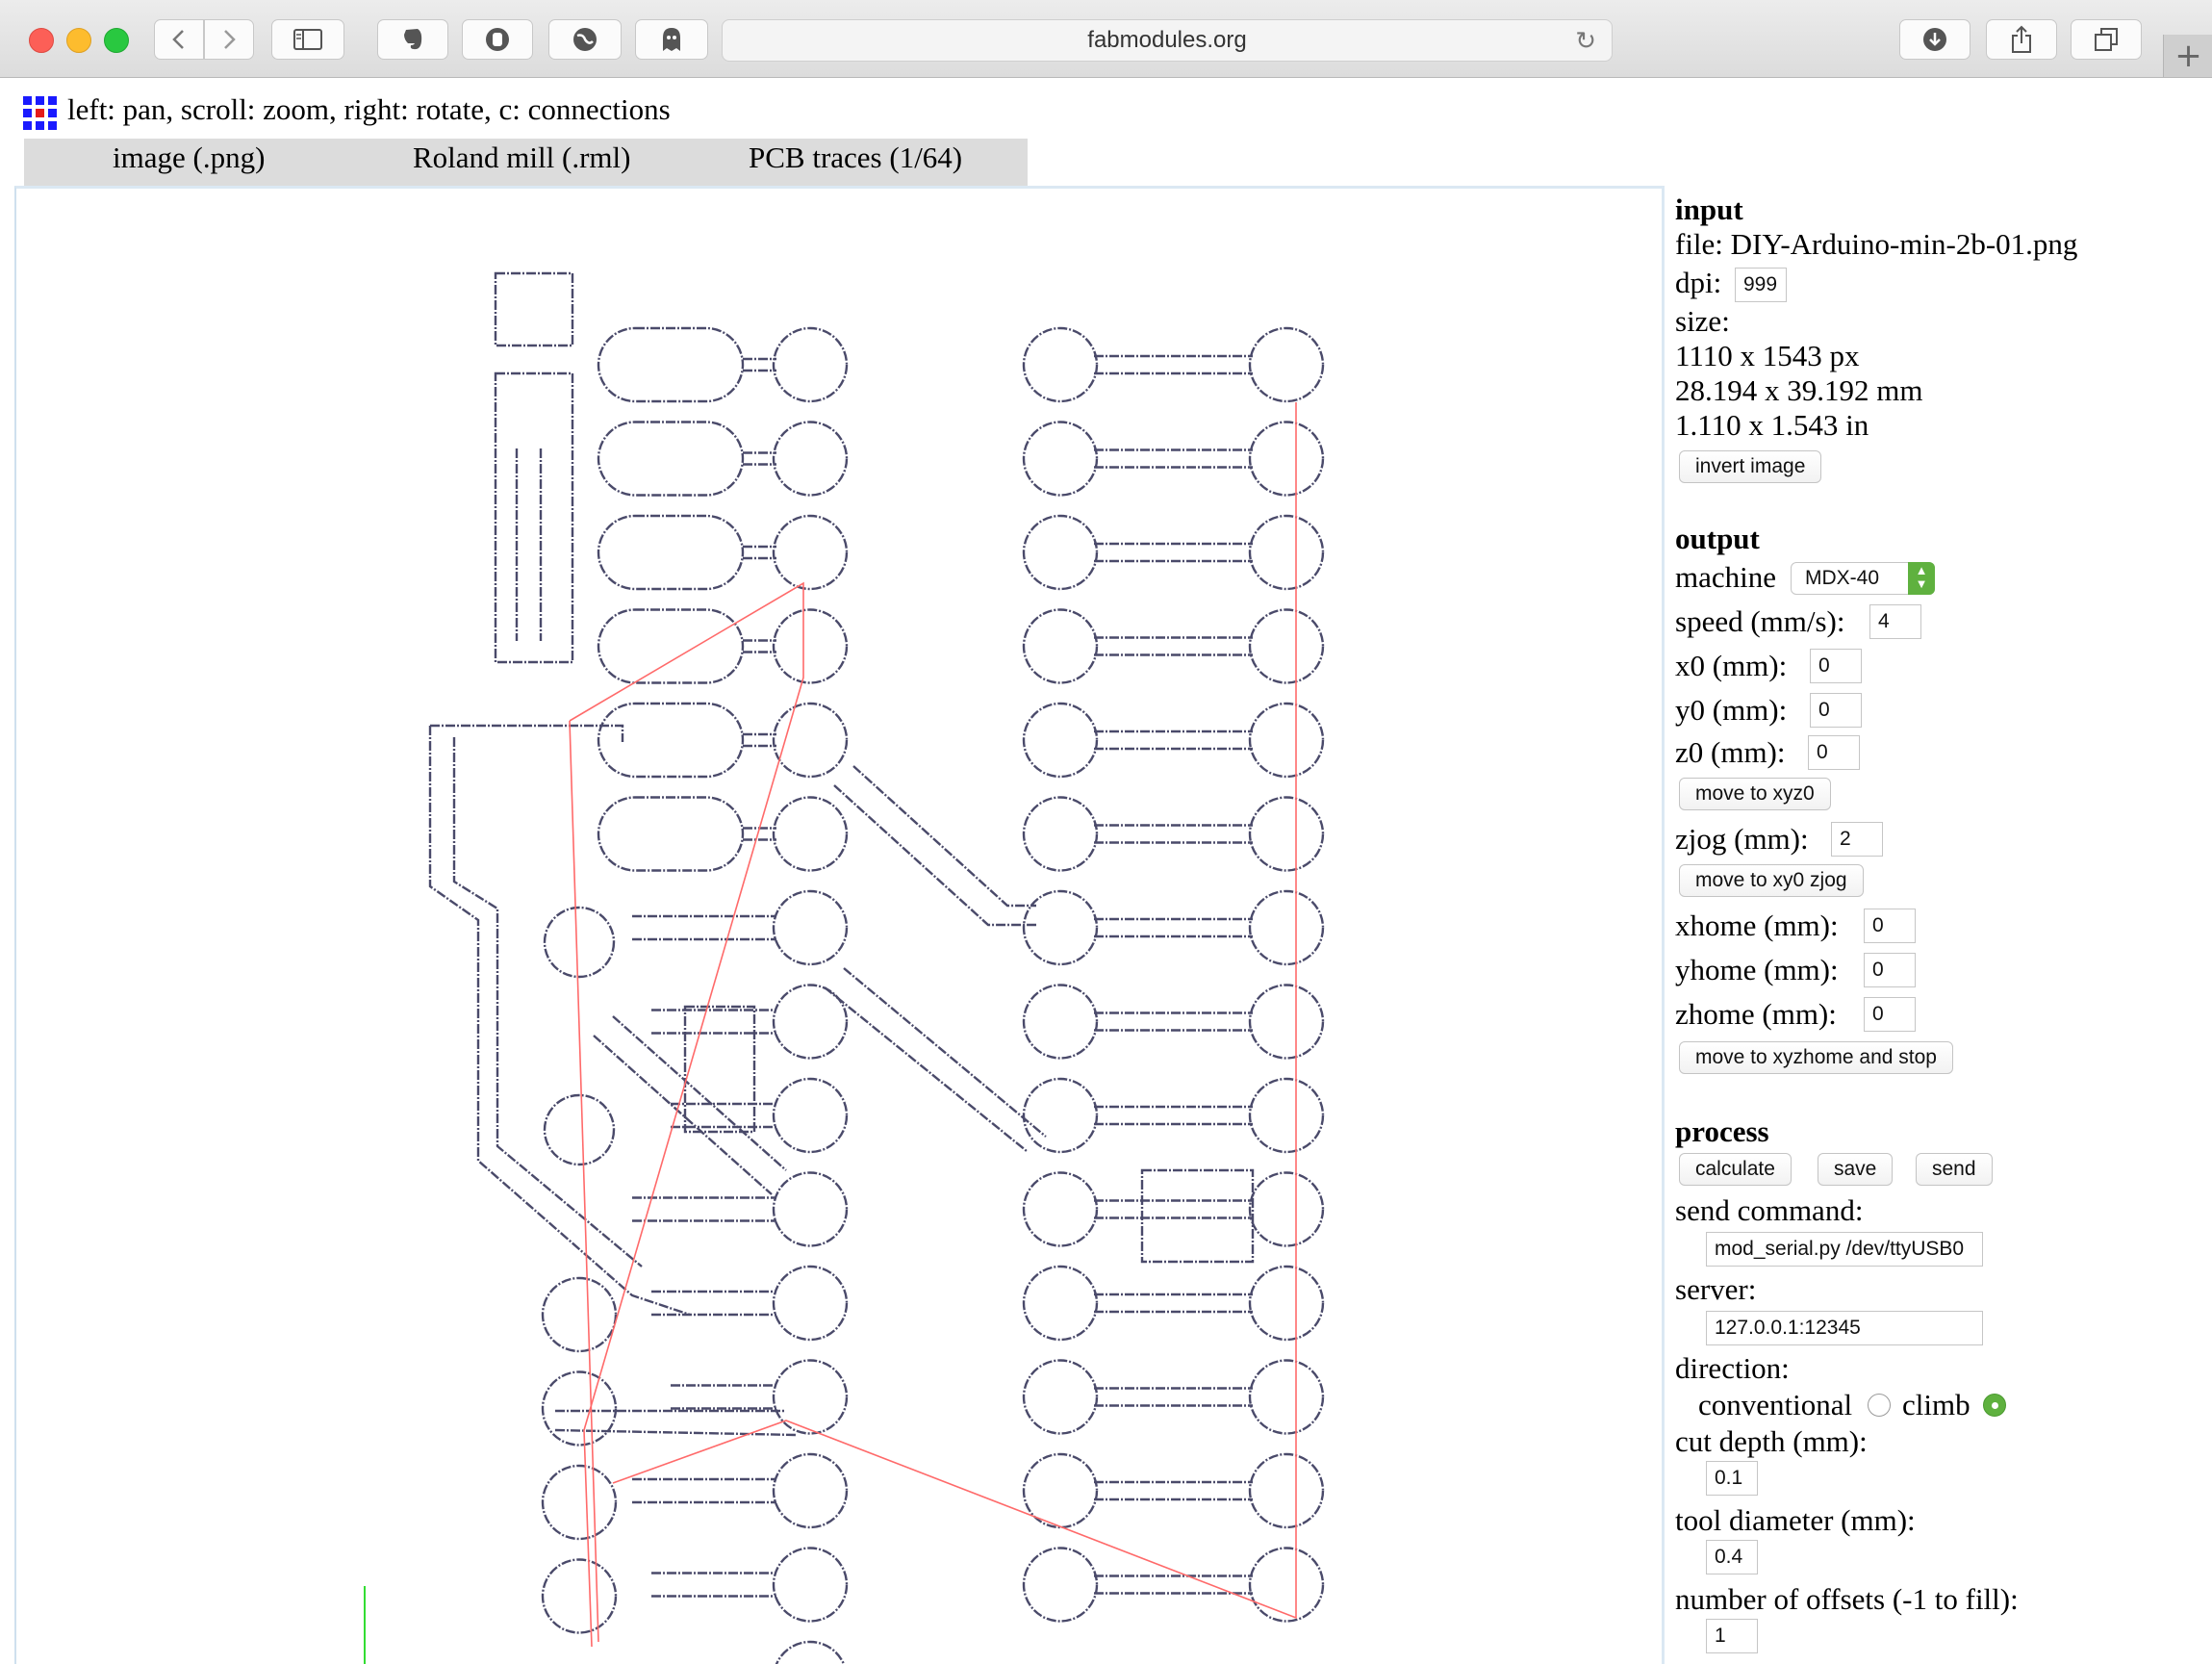 The width and height of the screenshot is (2212, 1664). Describe the element at coordinates (1771, 1441) in the screenshot. I see `cut-depth-label: cut depth (mm):` at that location.